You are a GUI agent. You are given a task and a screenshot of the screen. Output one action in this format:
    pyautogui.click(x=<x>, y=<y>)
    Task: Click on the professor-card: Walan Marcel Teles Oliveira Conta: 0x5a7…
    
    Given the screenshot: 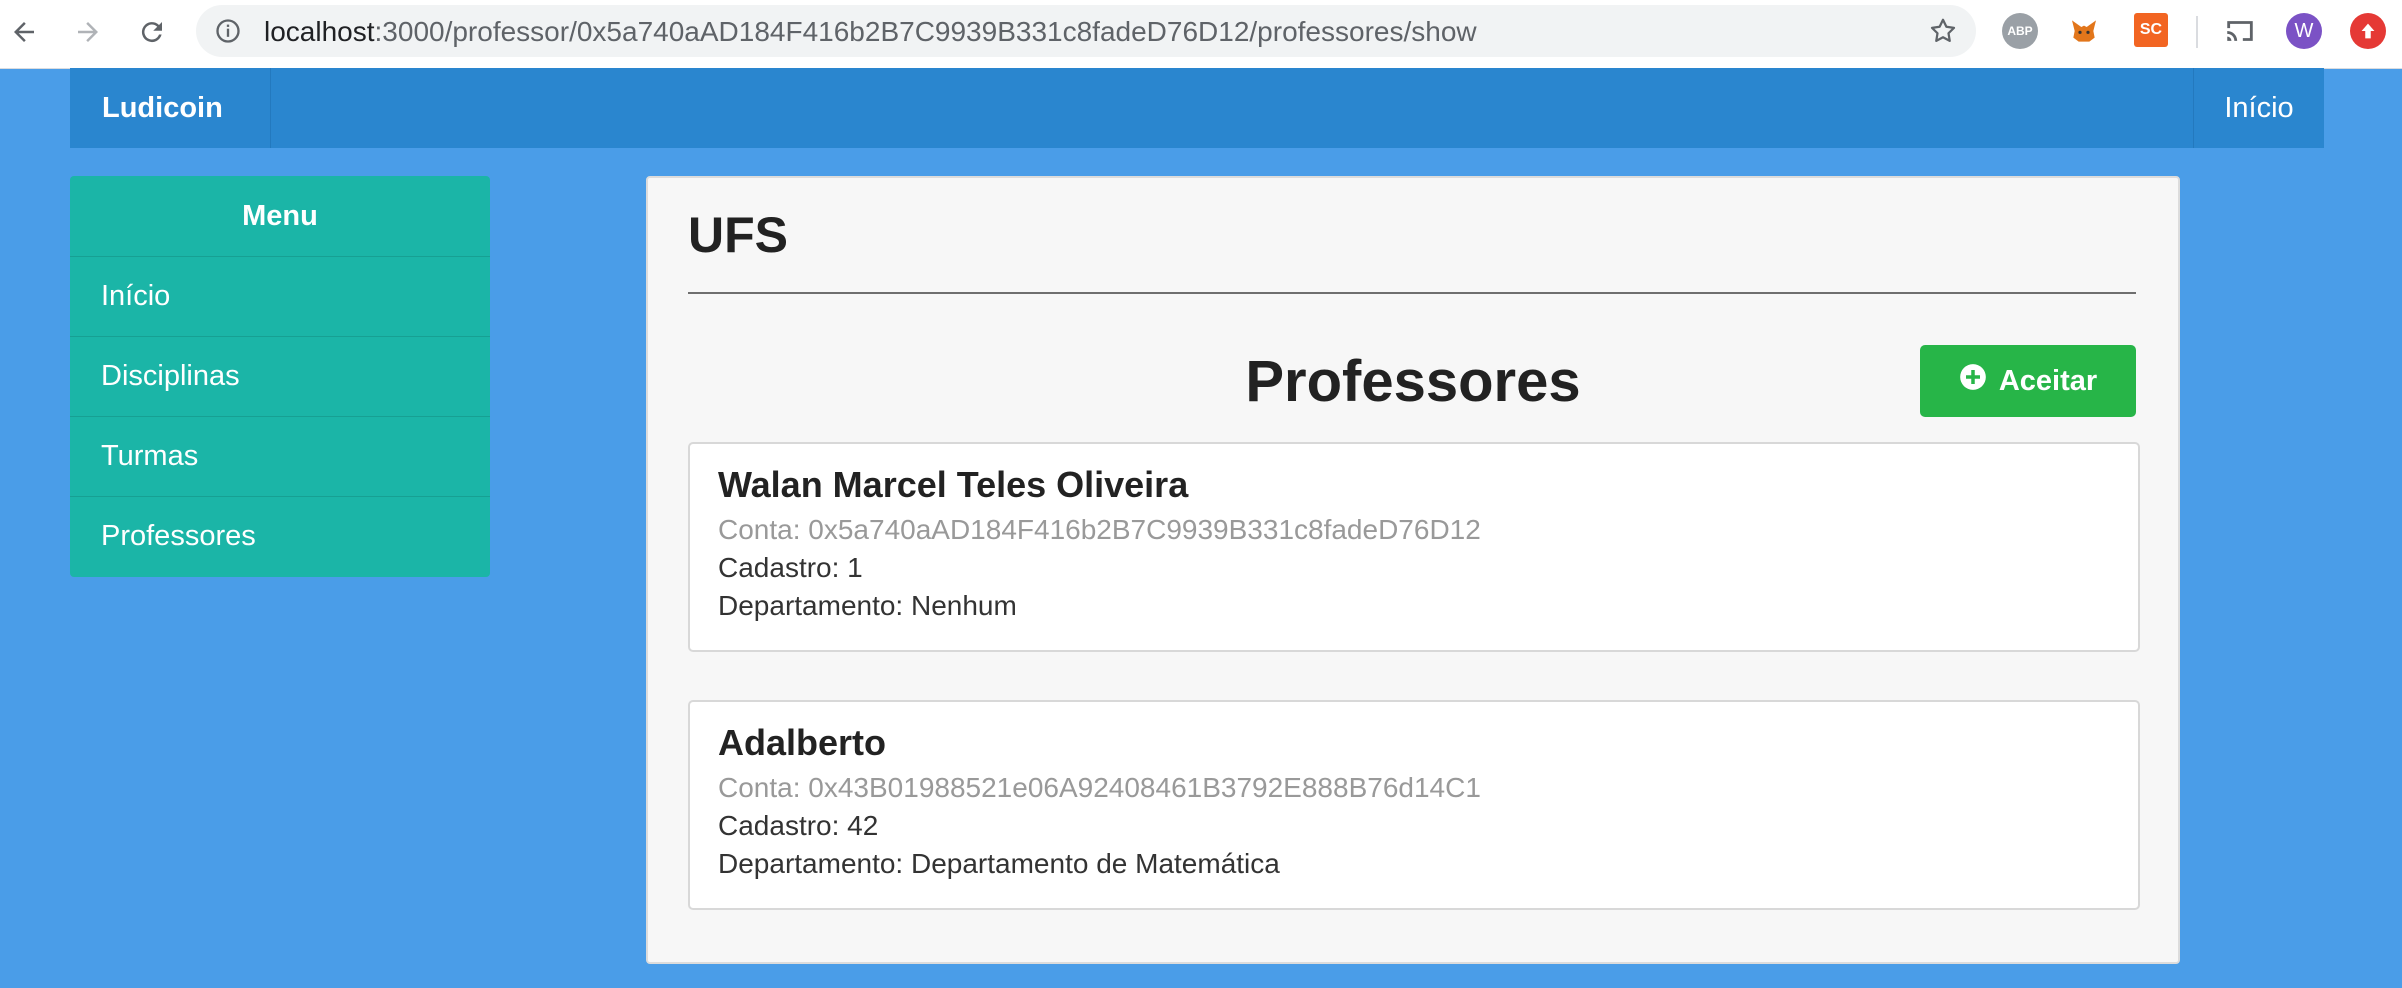 What is the action you would take?
    pyautogui.click(x=1414, y=547)
    